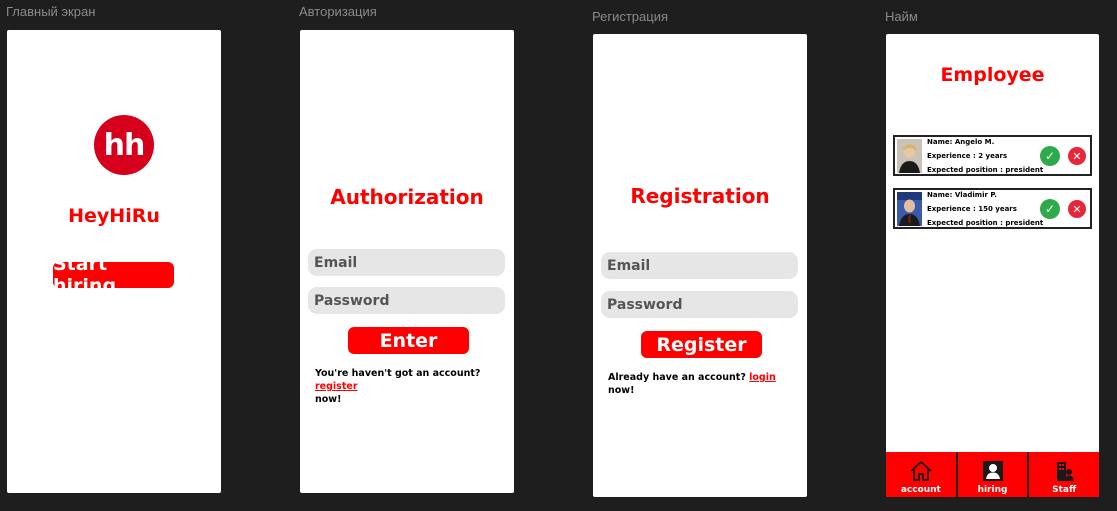 The width and height of the screenshot is (1117, 511). I want to click on login-prompt-text: Already have an account?, so click(677, 377).